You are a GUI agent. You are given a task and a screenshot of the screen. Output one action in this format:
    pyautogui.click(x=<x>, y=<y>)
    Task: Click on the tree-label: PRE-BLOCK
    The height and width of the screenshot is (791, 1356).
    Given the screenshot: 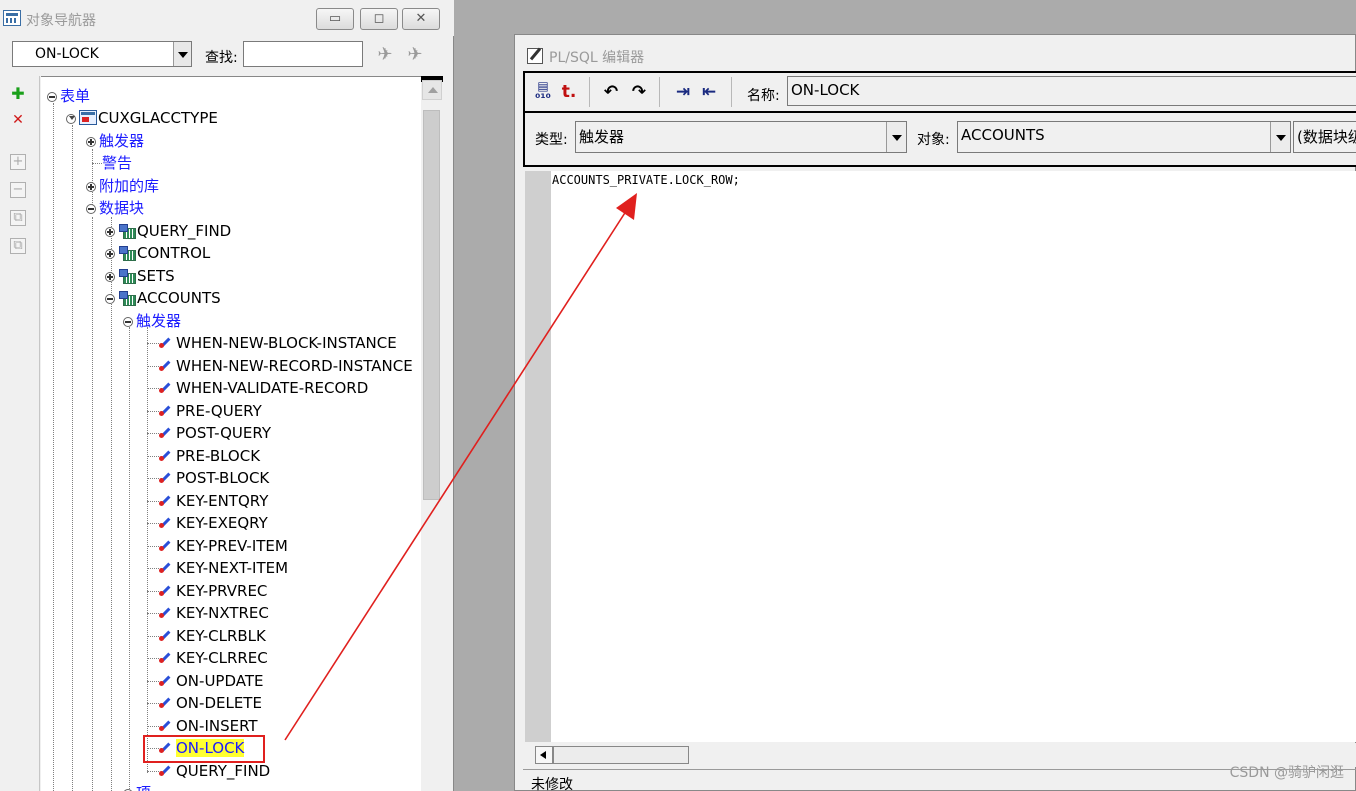 What is the action you would take?
    pyautogui.click(x=218, y=455)
    